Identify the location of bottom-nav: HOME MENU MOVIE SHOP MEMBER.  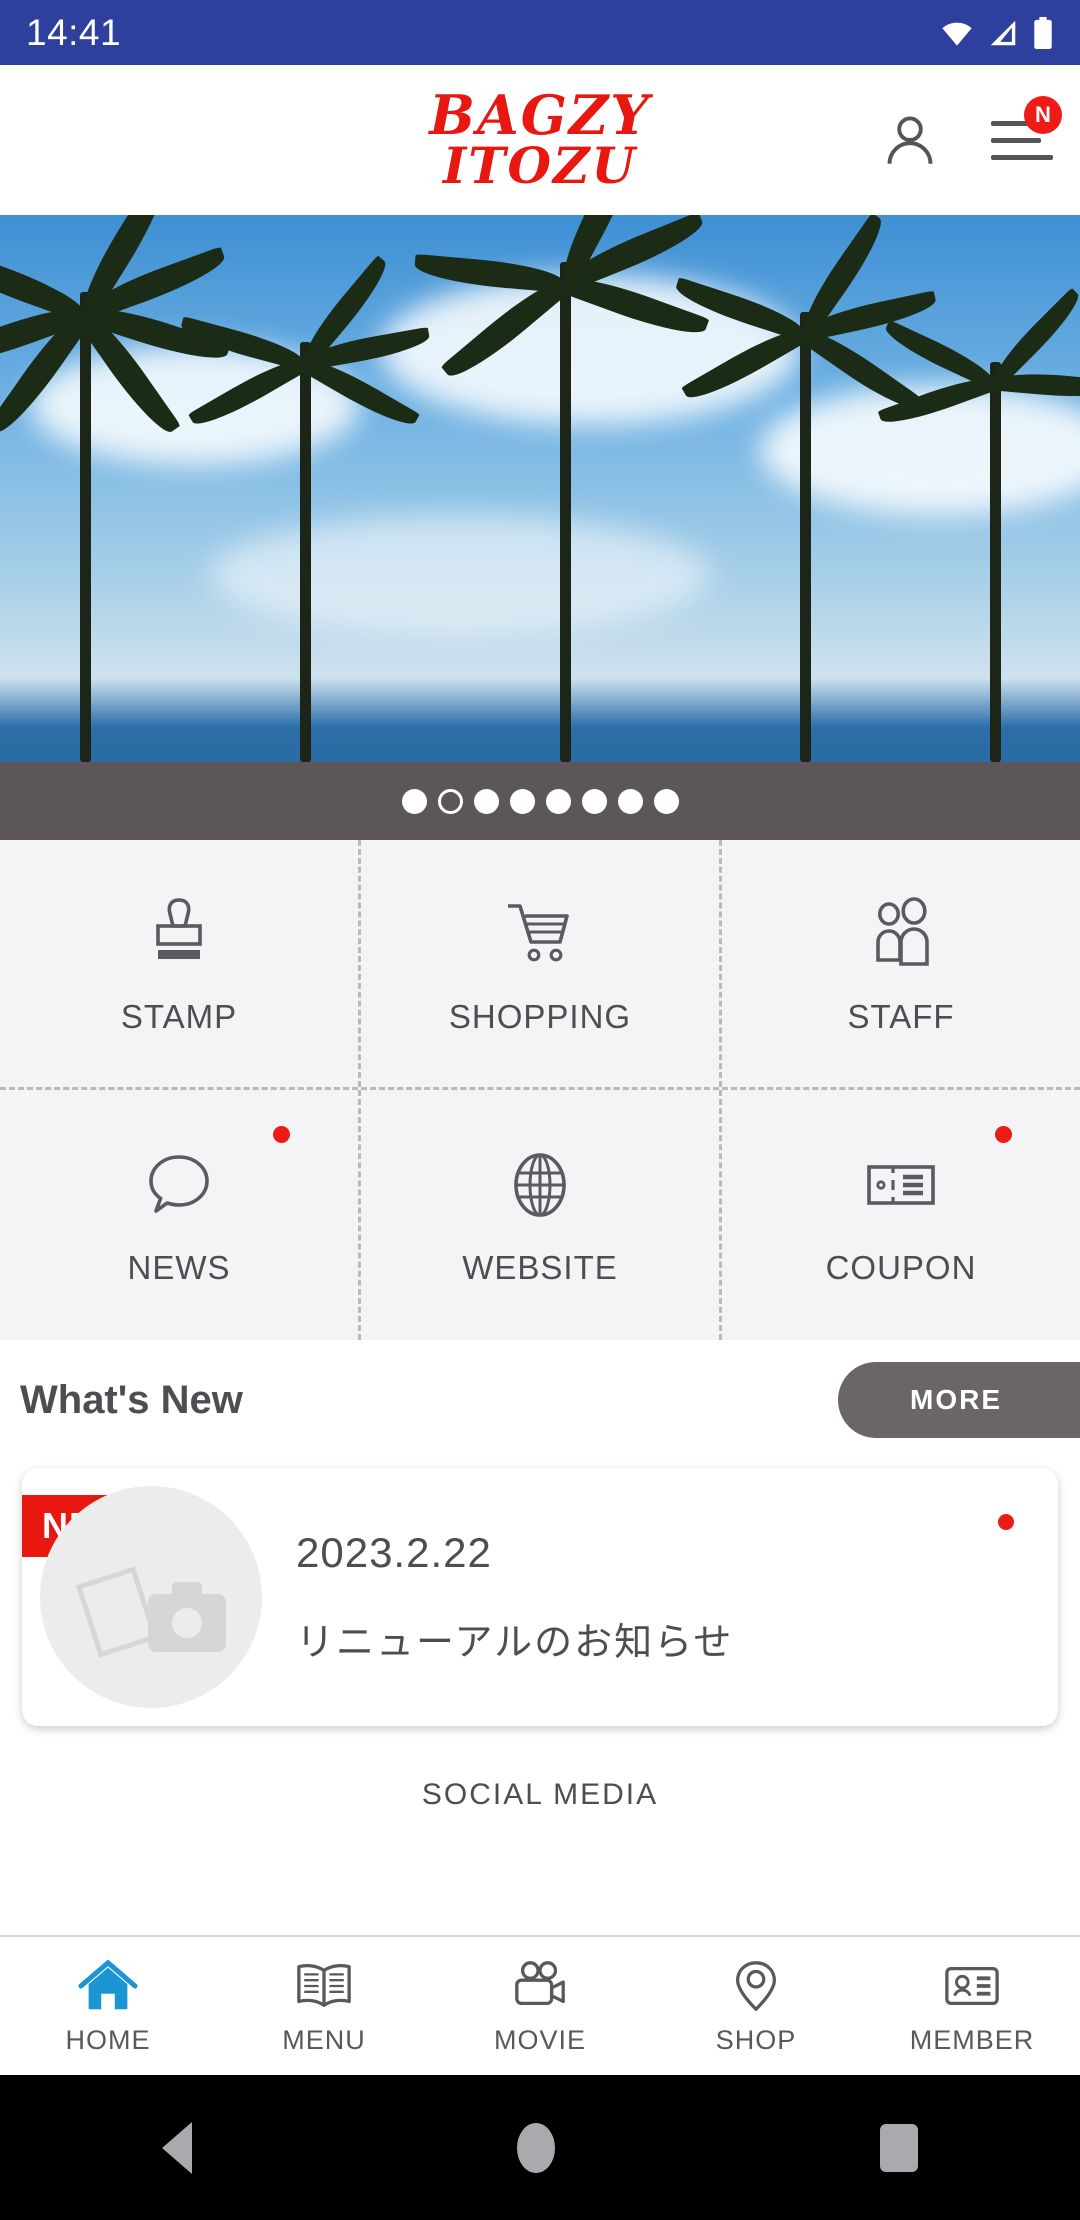
(540, 2005).